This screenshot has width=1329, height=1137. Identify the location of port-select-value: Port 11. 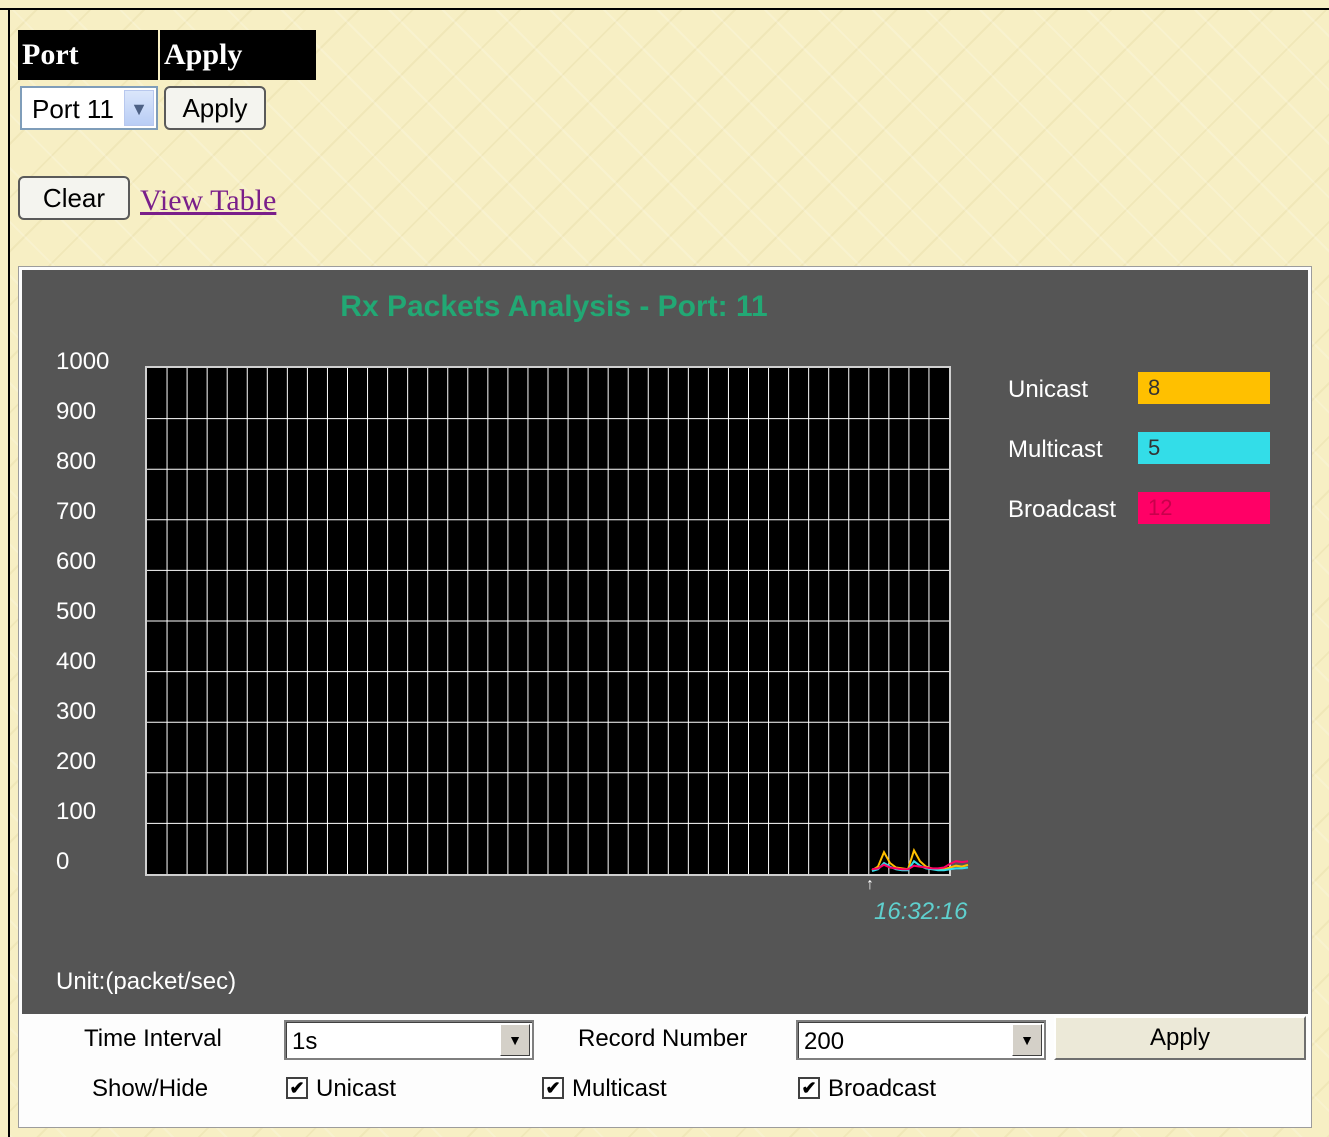
(73, 109).